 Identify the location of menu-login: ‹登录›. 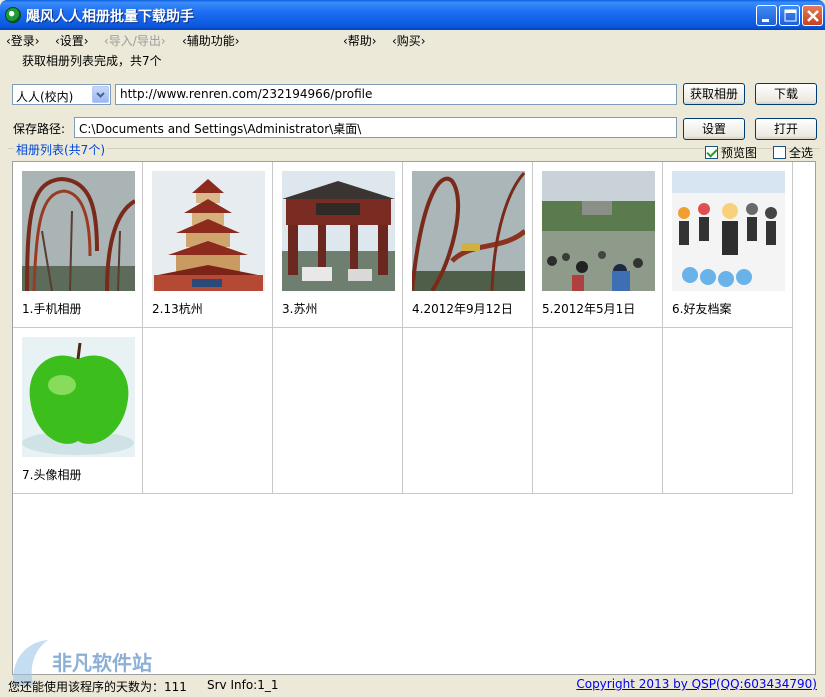
(23, 40).